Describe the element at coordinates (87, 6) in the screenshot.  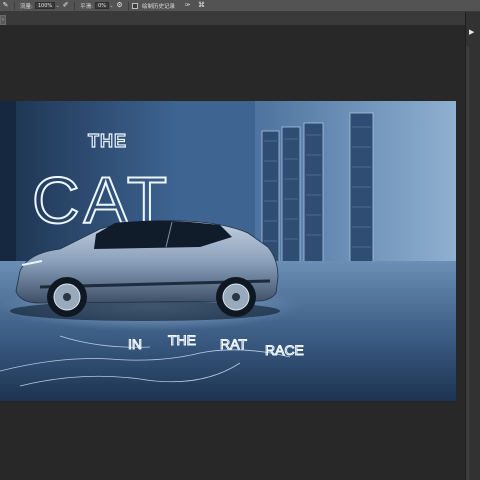
I see `smooth-label: 平滑:` at that location.